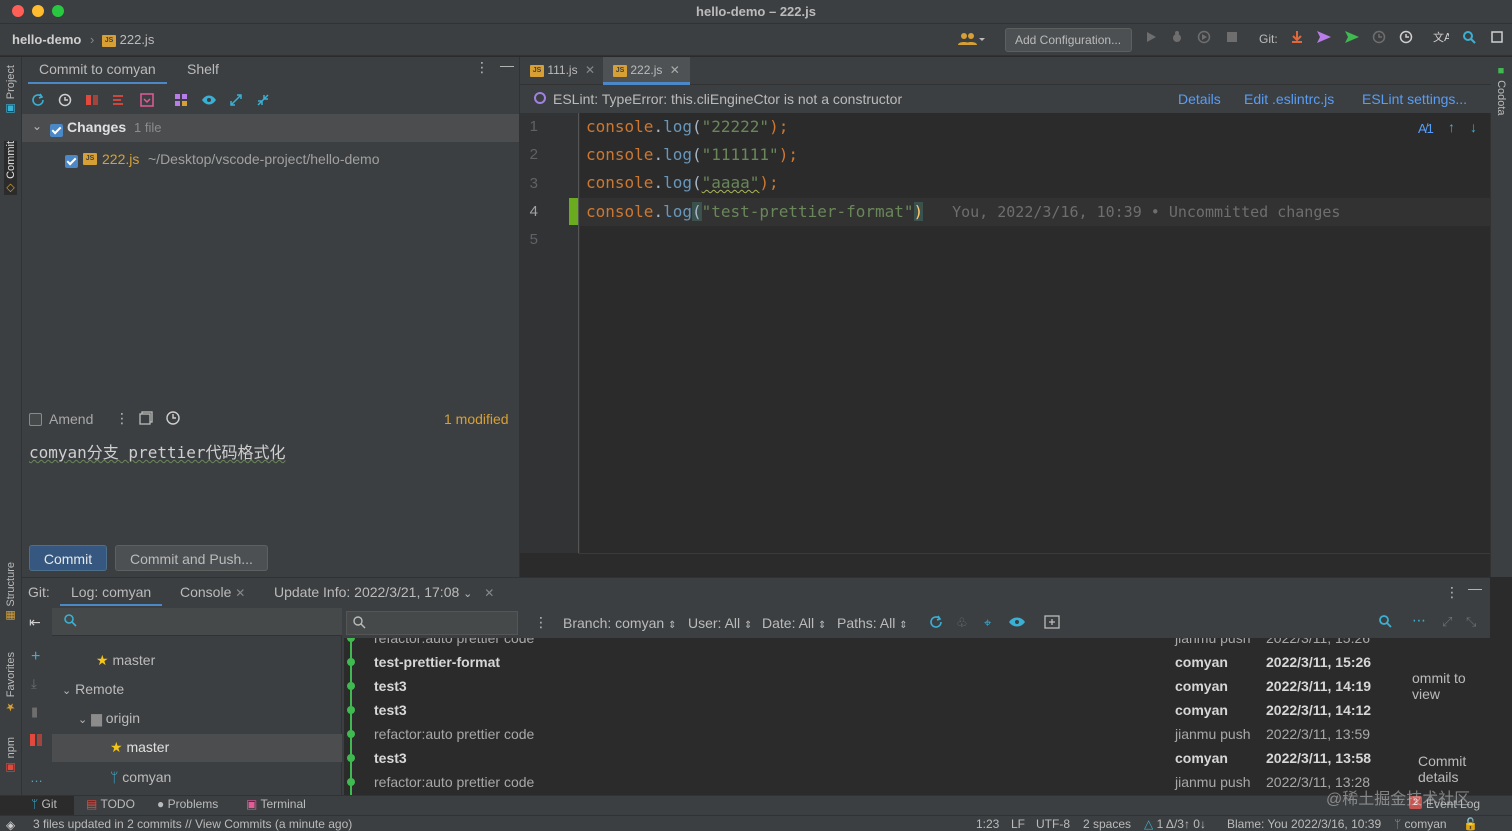  What do you see at coordinates (1151, 40) in the screenshot?
I see `run-icon` at bounding box center [1151, 40].